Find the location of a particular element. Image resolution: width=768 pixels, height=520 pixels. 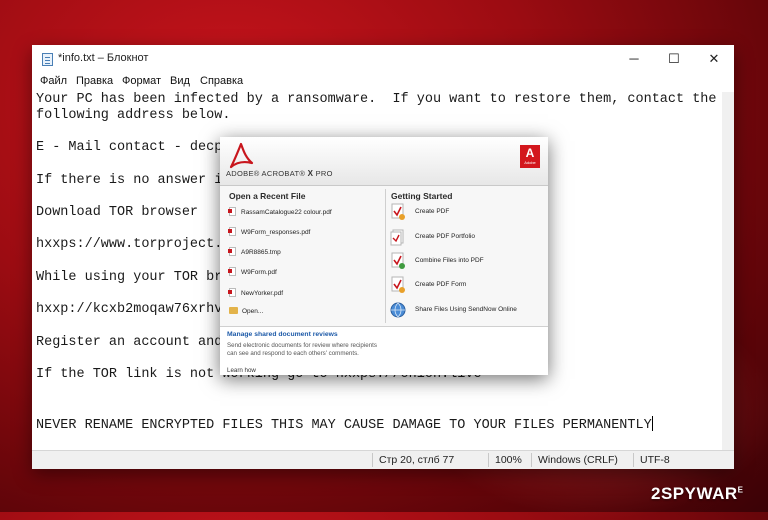

recent-file-name: RassamCatalogue22 colour.pdf is located at coordinates (286, 212).